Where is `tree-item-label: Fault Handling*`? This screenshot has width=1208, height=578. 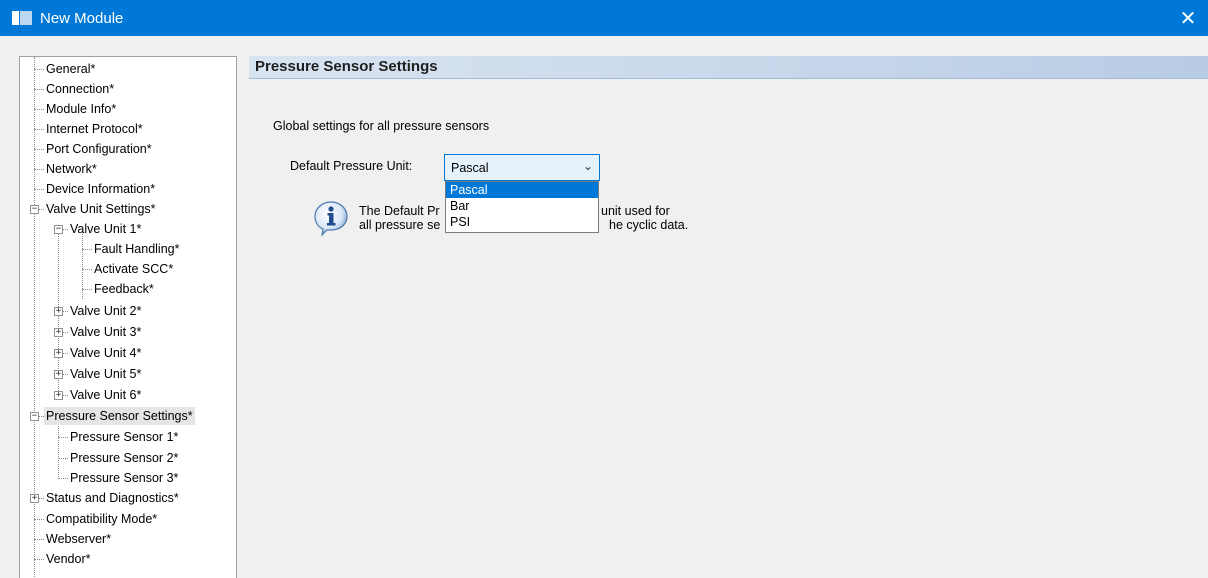 tree-item-label: Fault Handling* is located at coordinates (137, 249).